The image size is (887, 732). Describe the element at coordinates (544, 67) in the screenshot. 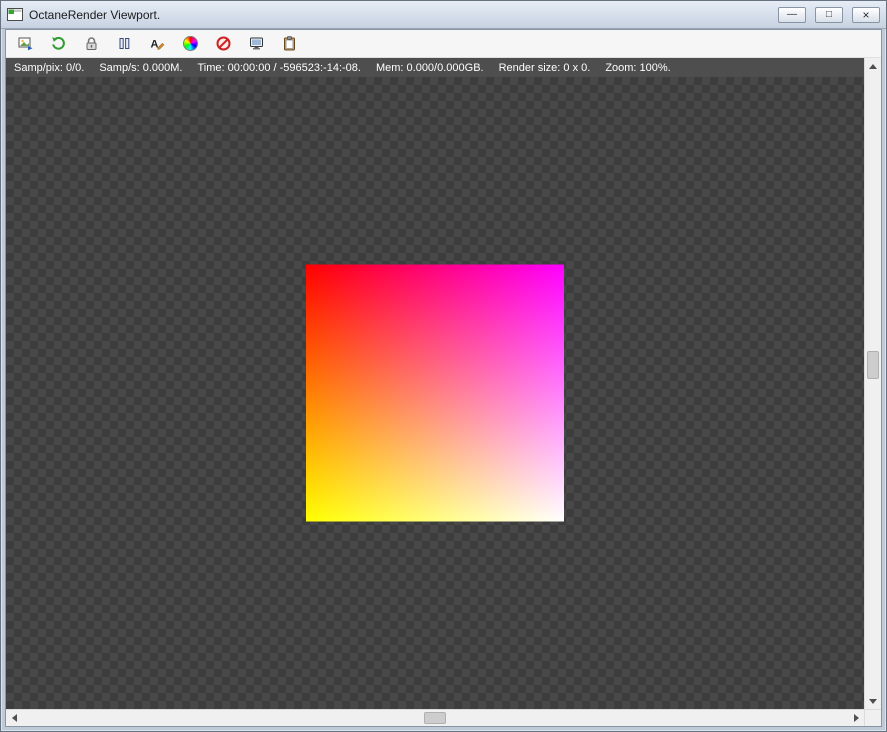

I see `status-render-size: Render size: 0 x 0.` at that location.